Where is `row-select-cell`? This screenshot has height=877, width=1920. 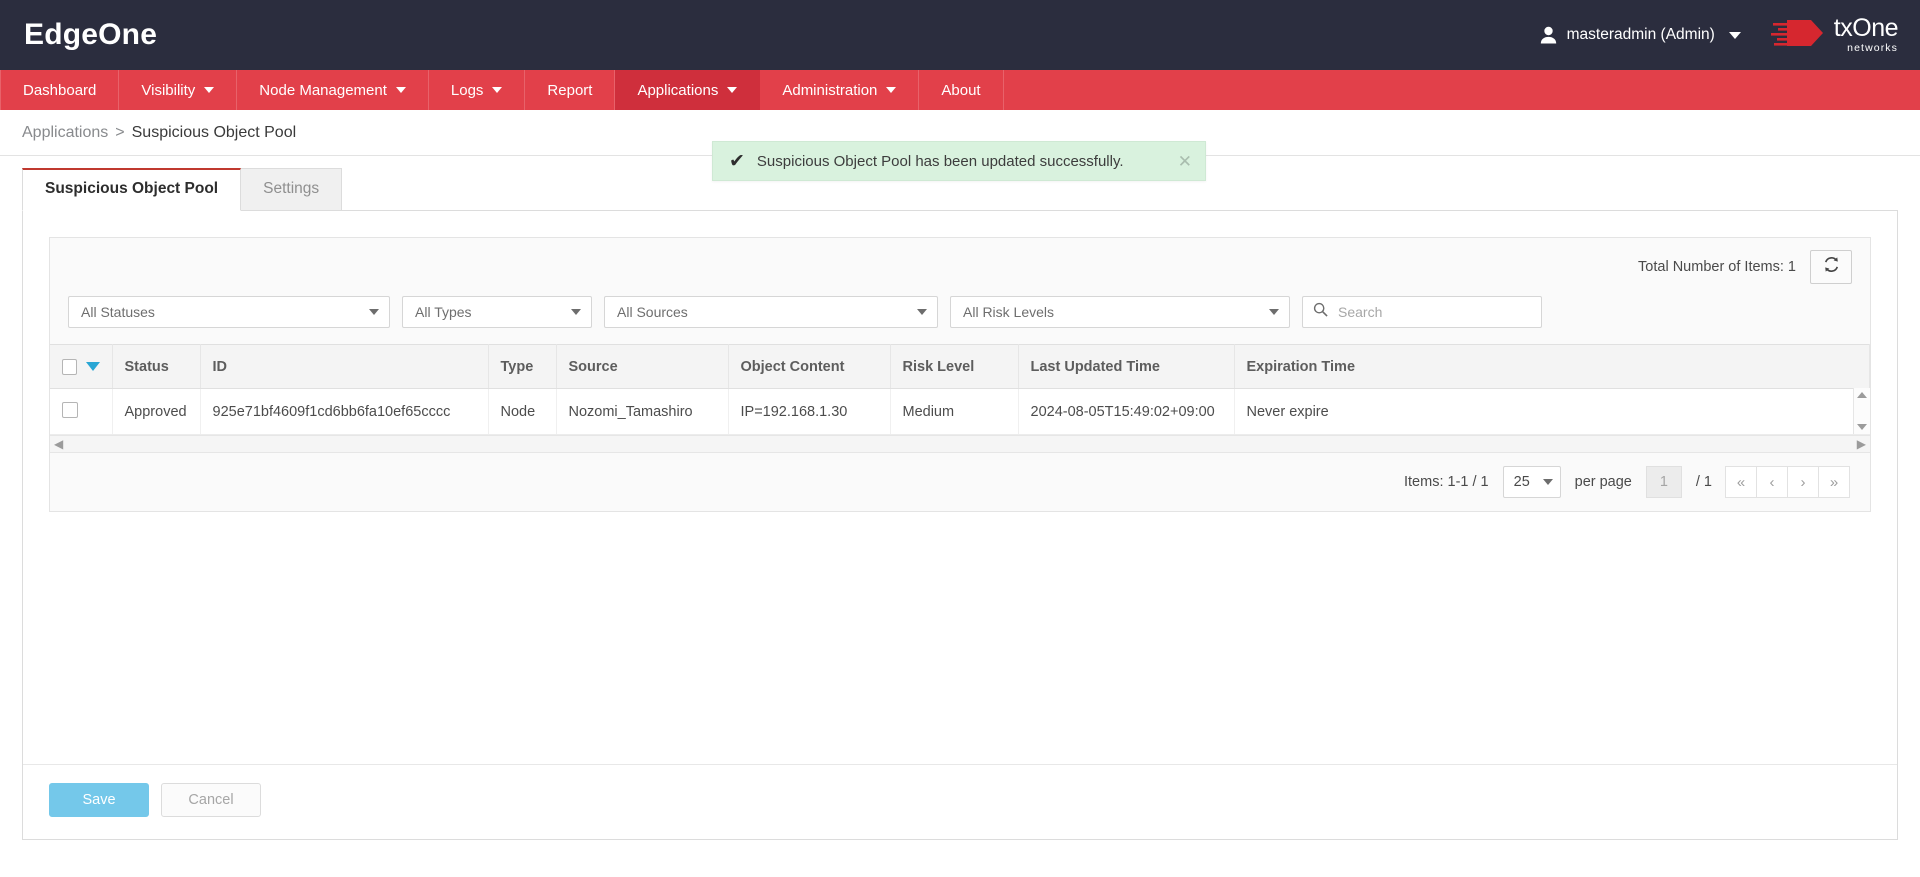 row-select-cell is located at coordinates (81, 411).